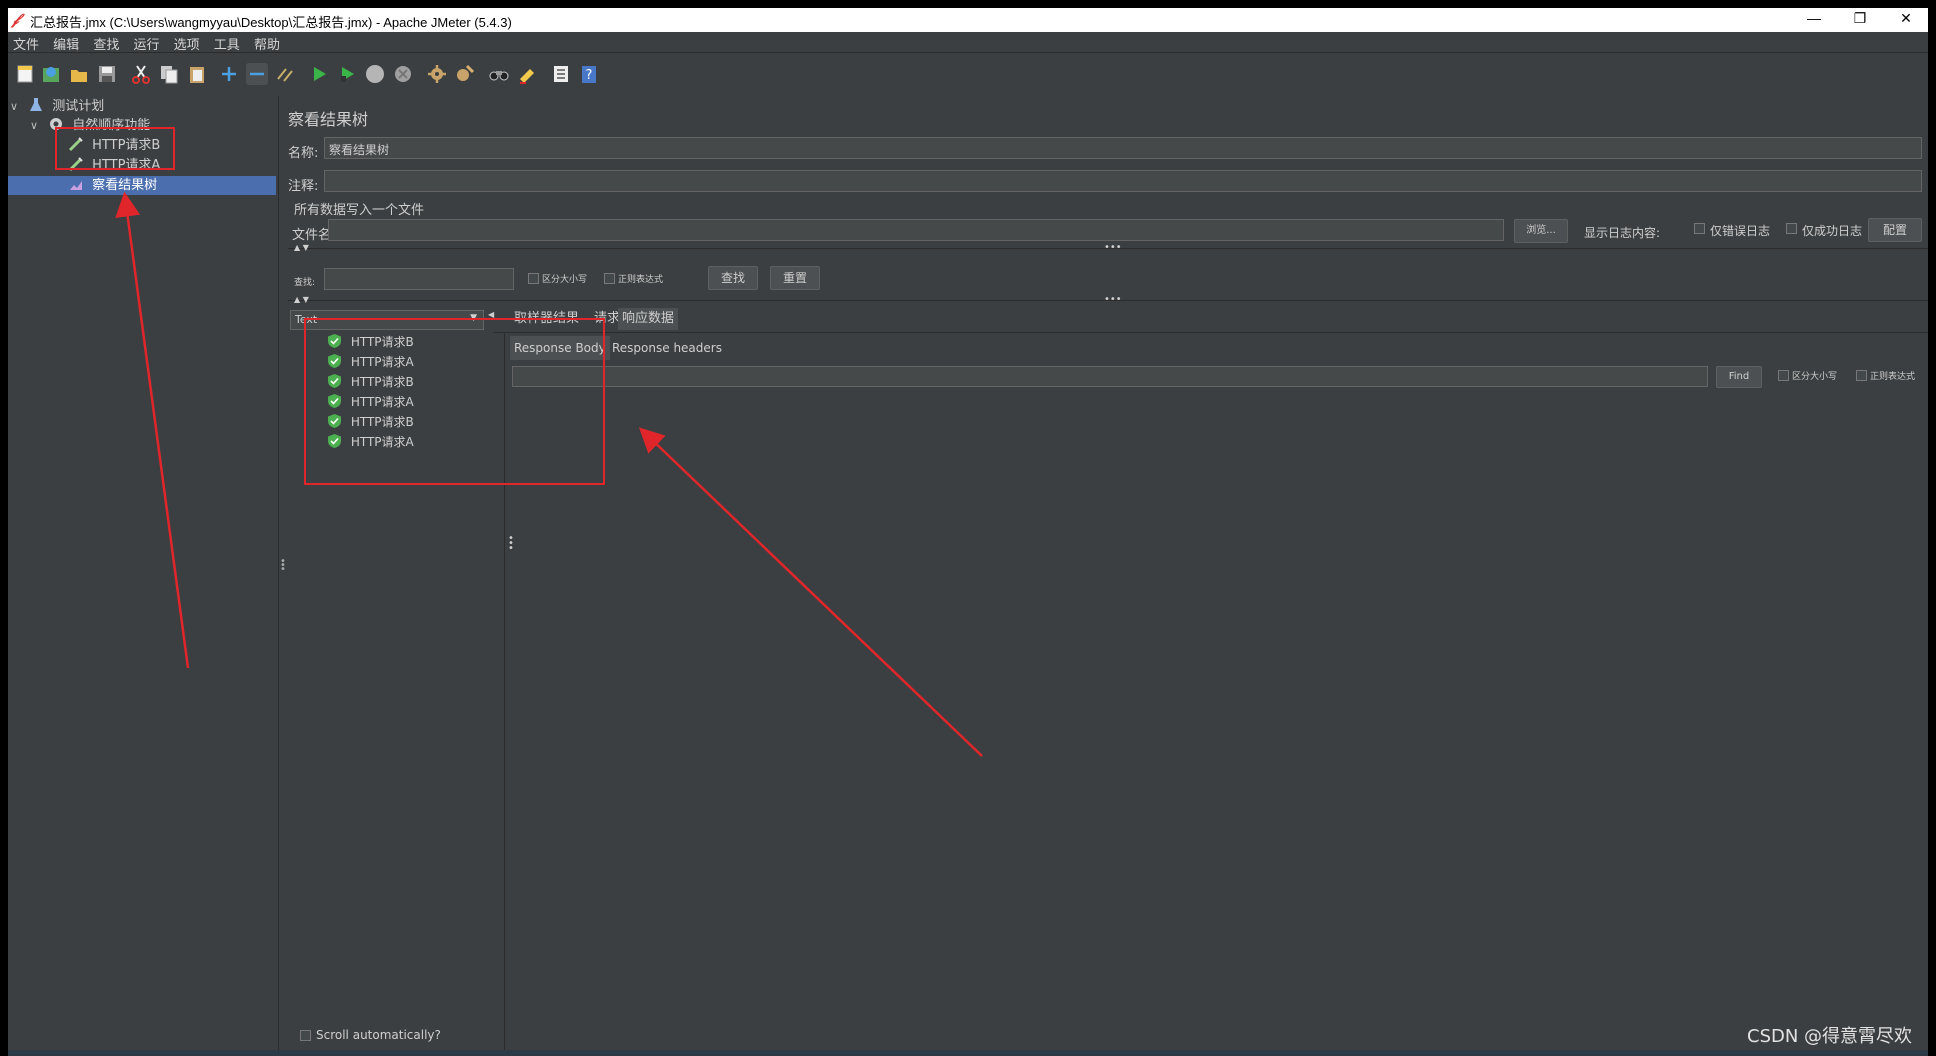  What do you see at coordinates (1739, 377) in the screenshot?
I see `response-find-button: Find` at bounding box center [1739, 377].